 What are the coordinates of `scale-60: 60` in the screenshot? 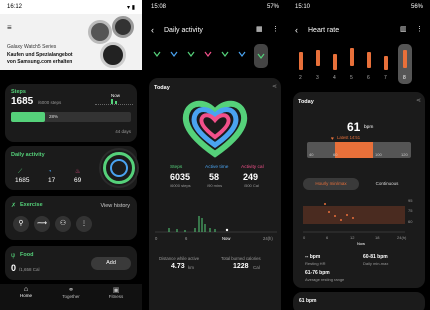 It's located at (335, 154).